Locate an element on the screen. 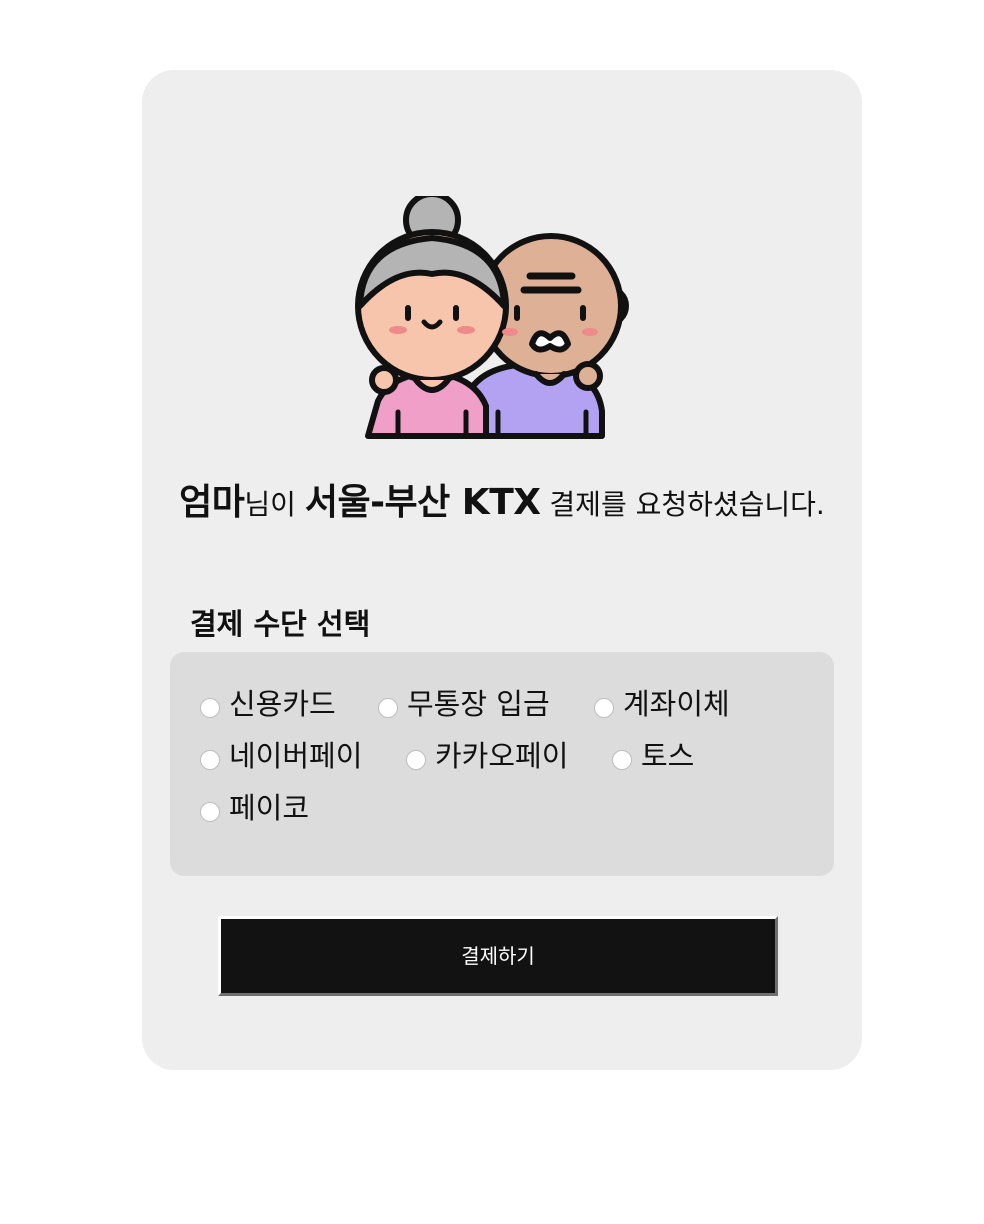 The image size is (984, 1224). payment-option-label: 신용카드 is located at coordinates (282, 704).